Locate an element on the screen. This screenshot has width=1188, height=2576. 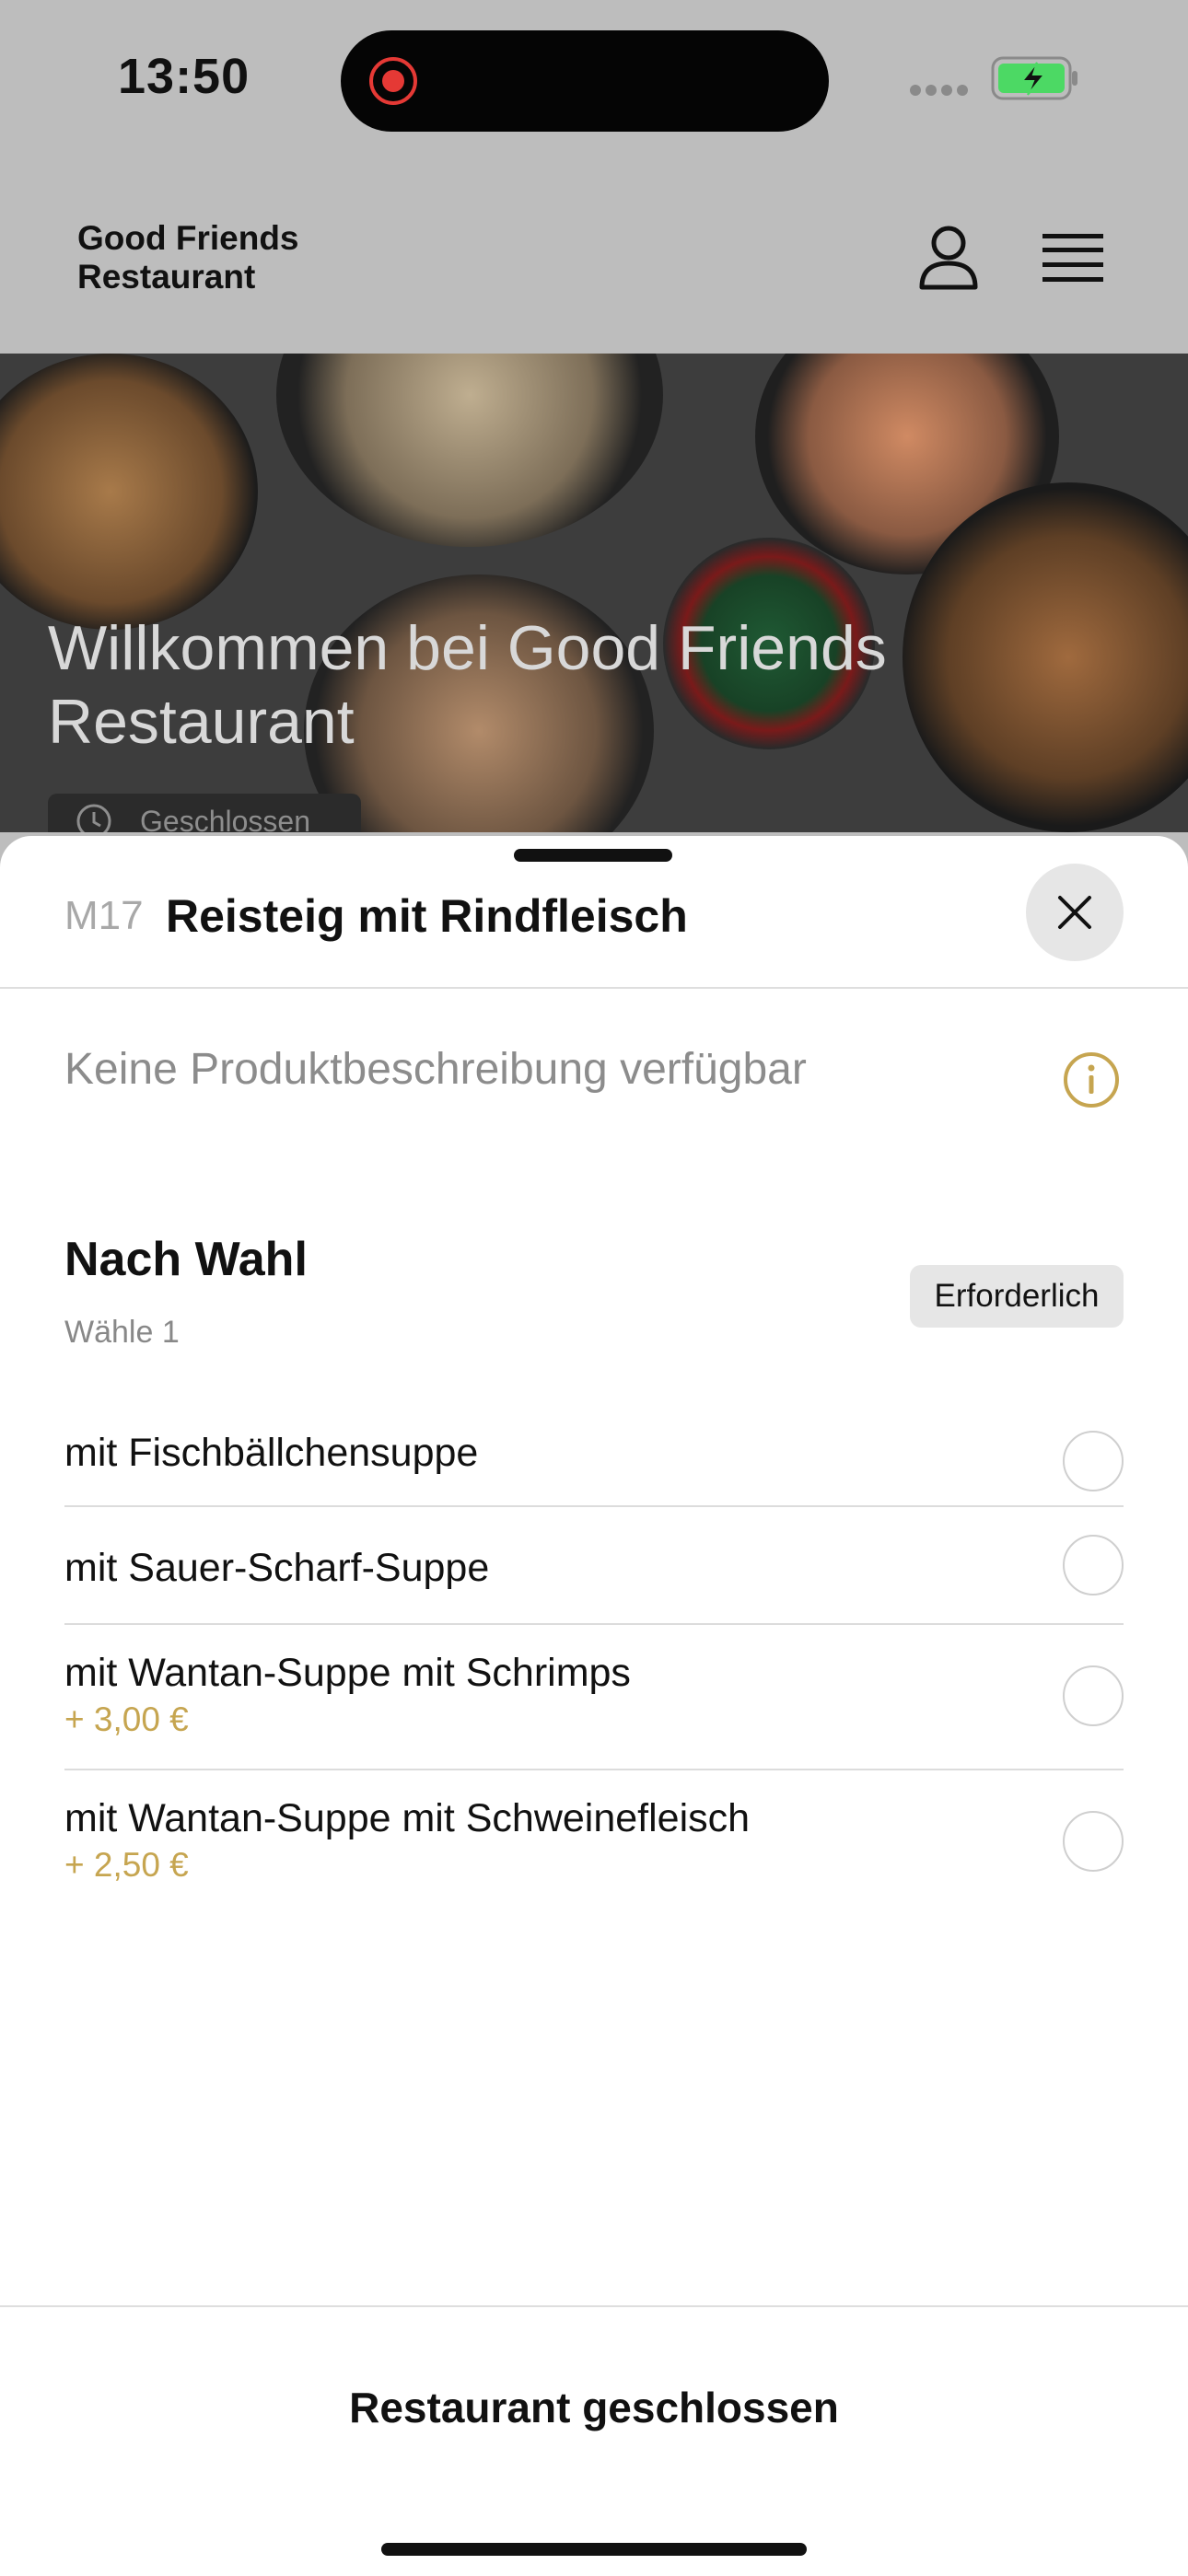
restaurant-name: Good Friends Restaurant is located at coordinates (261, 257).